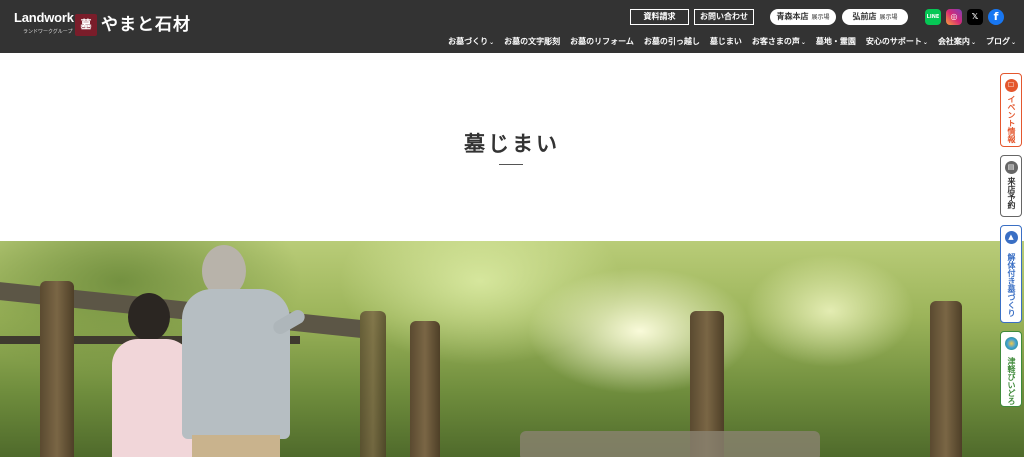  What do you see at coordinates (672, 41) in the screenshot?
I see `nav-item-relocation: お墓の引っ越し` at bounding box center [672, 41].